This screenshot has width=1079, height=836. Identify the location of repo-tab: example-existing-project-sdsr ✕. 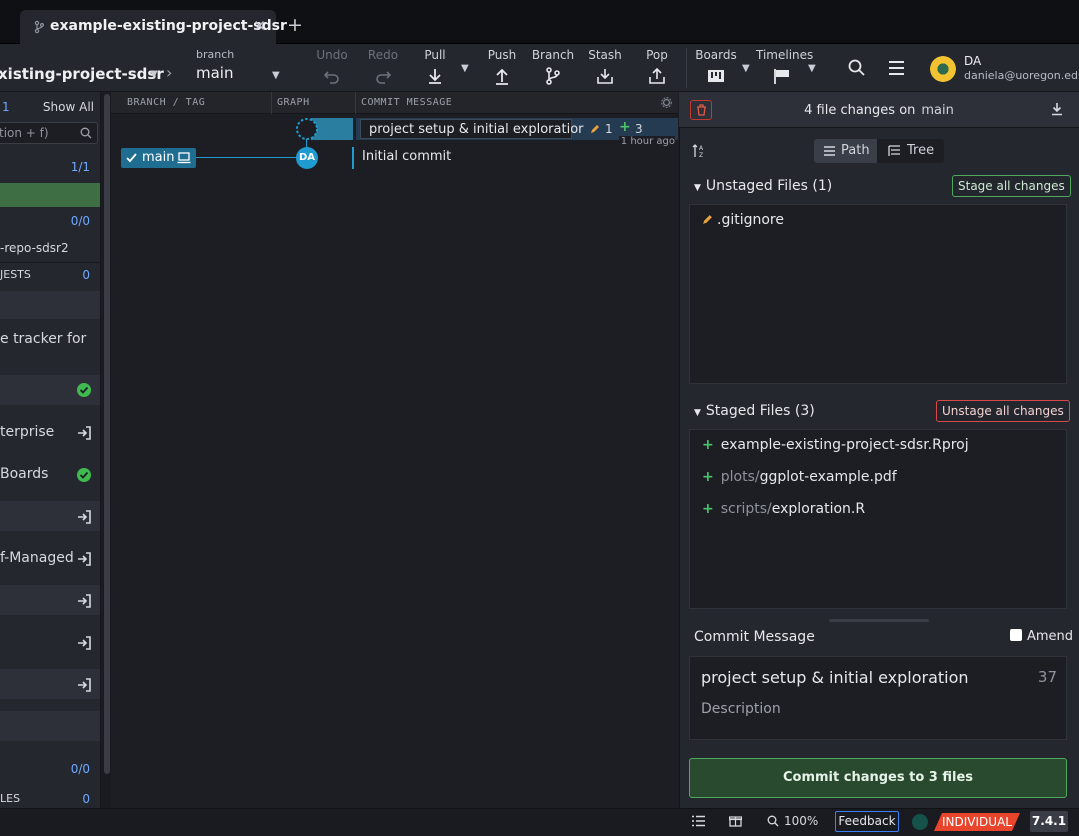
(153, 27).